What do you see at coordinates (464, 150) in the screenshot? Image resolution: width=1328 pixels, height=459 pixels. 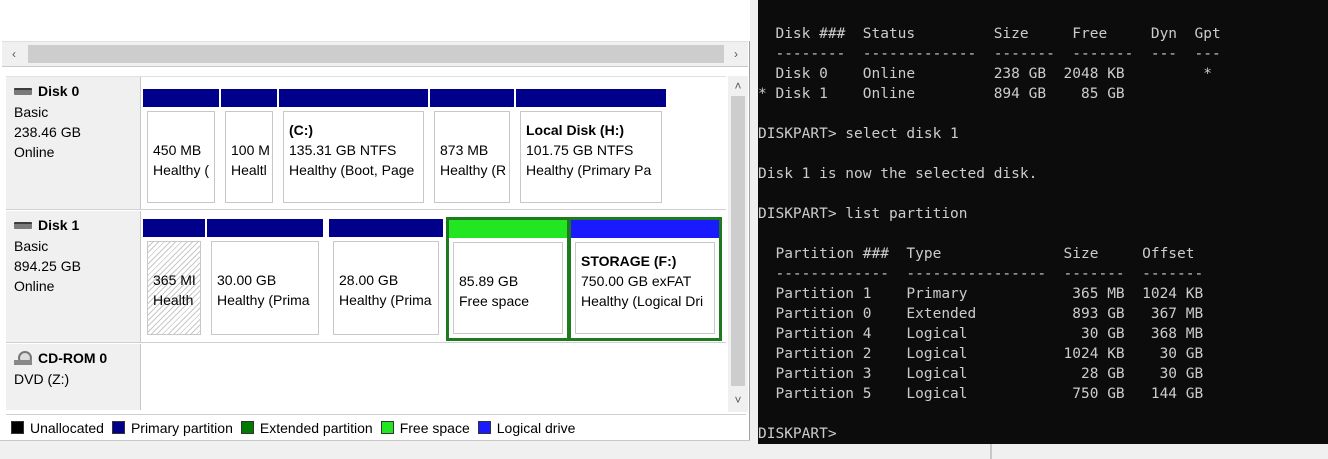 I see `partition-size: 873 MB` at bounding box center [464, 150].